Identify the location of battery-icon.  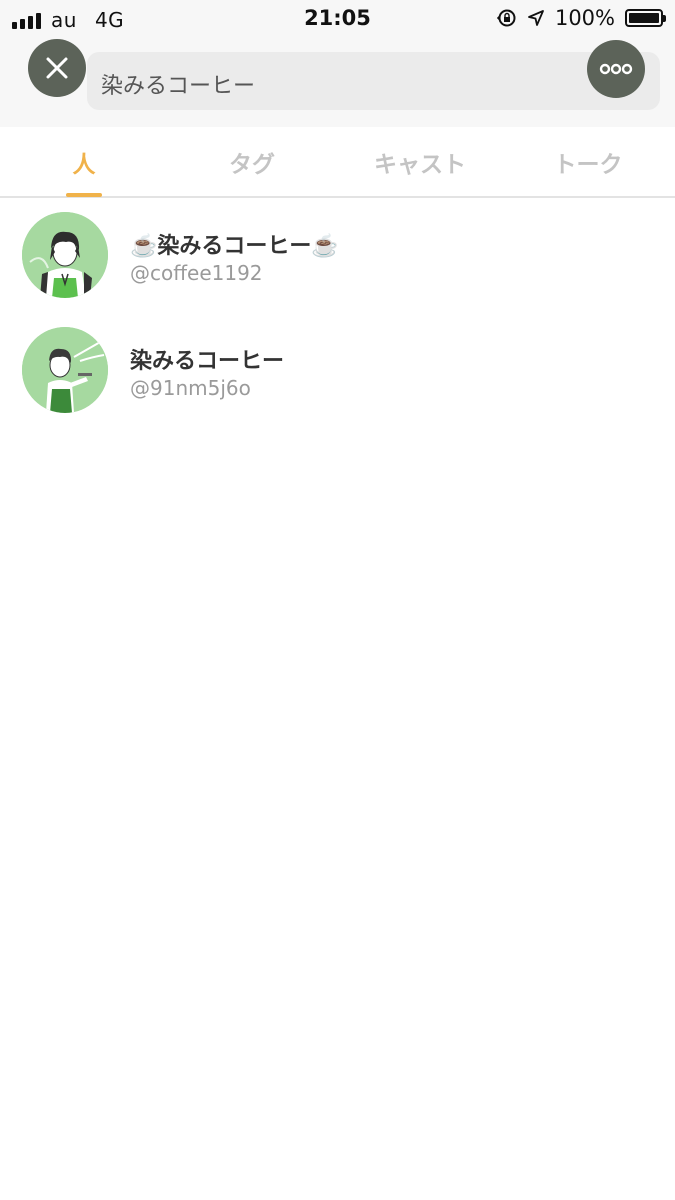
(645, 18).